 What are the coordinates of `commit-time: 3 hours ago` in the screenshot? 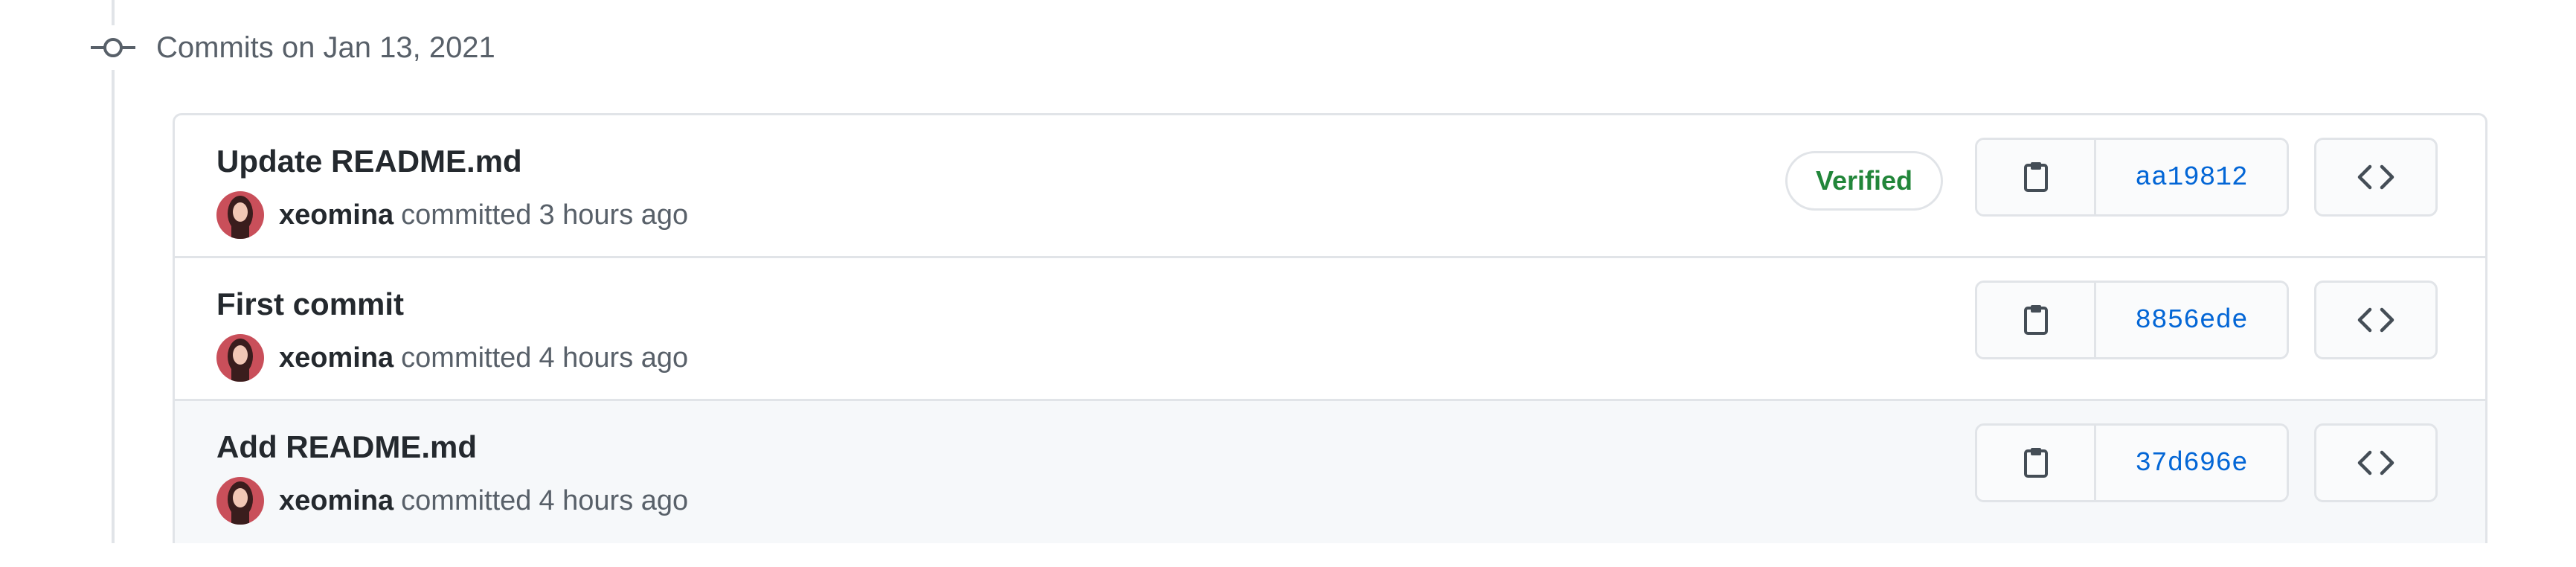 It's located at (614, 215).